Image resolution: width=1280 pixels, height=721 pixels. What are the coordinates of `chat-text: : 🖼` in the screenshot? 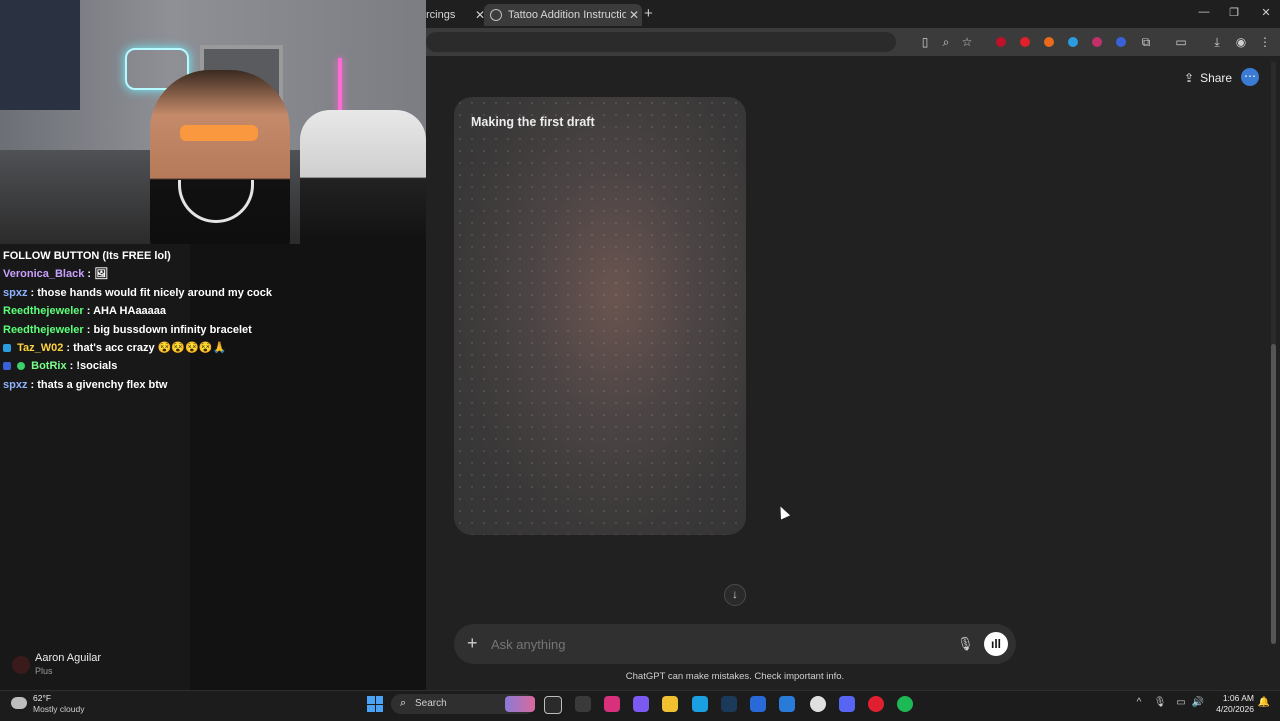 It's located at (98, 274).